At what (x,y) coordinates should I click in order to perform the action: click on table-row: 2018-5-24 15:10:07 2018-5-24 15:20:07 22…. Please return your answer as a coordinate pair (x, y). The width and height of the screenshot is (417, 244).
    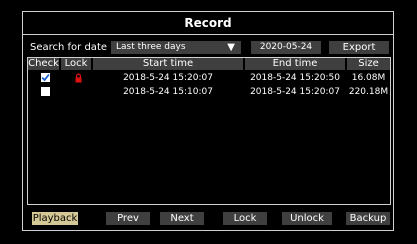
    Looking at the image, I should click on (209, 92).